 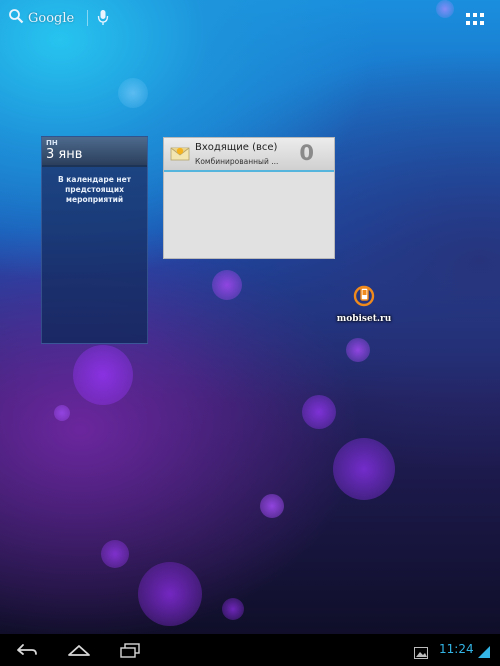 What do you see at coordinates (64, 154) in the screenshot?
I see `calendar-date: 3 янв` at bounding box center [64, 154].